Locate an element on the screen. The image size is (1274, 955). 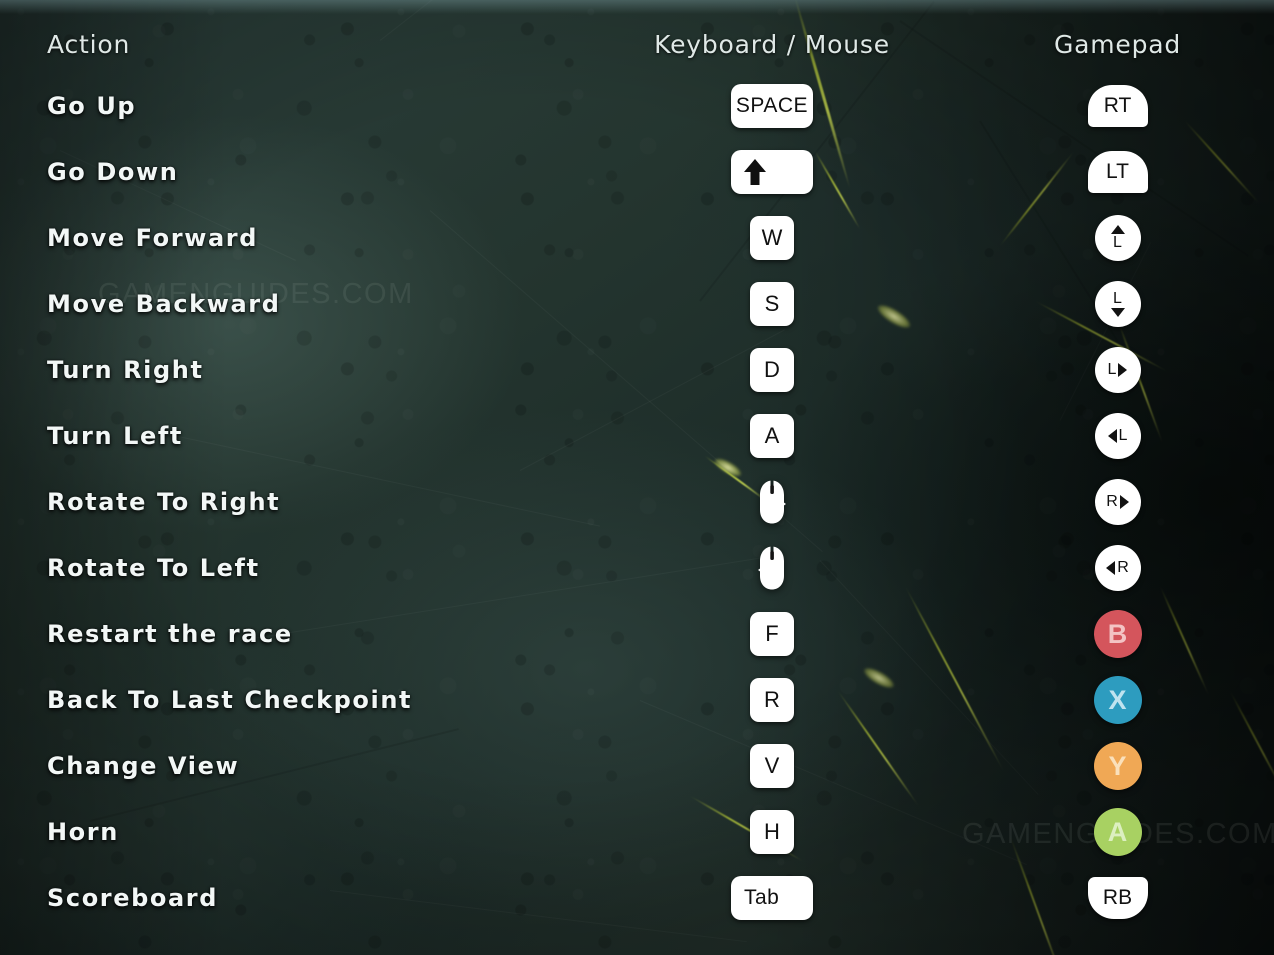
table-header-row: Action Keyboard / Mouse Gamepad is located at coordinates (637, 44).